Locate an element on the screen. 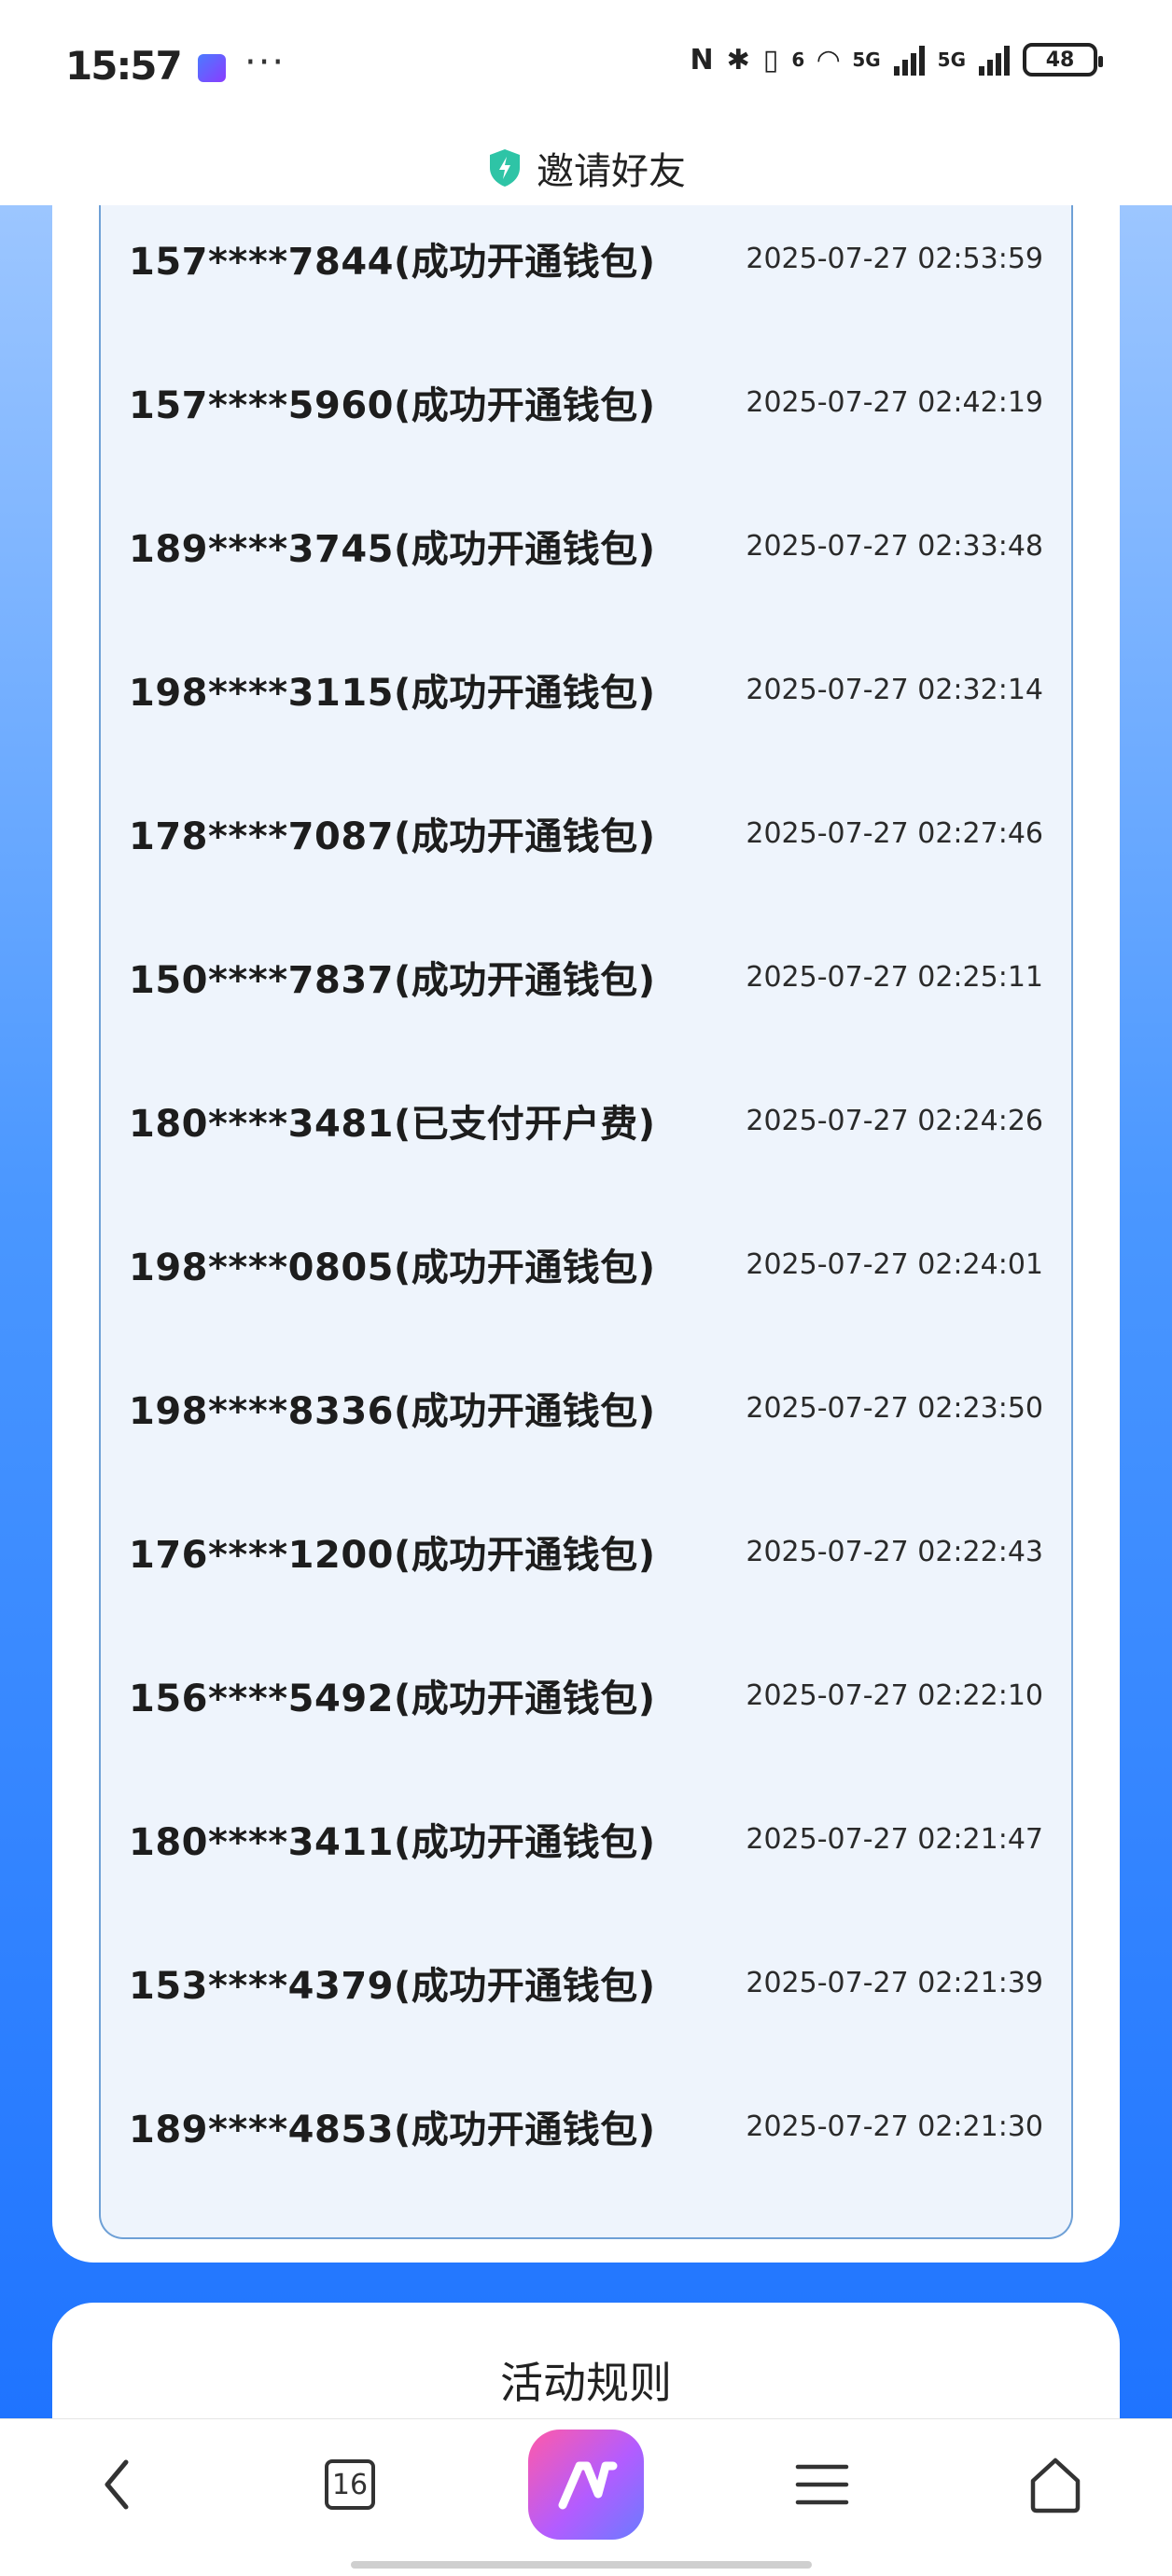 Image resolution: width=1172 pixels, height=2576 pixels. invite-time: 2025-07-27 02:42:19 is located at coordinates (894, 402).